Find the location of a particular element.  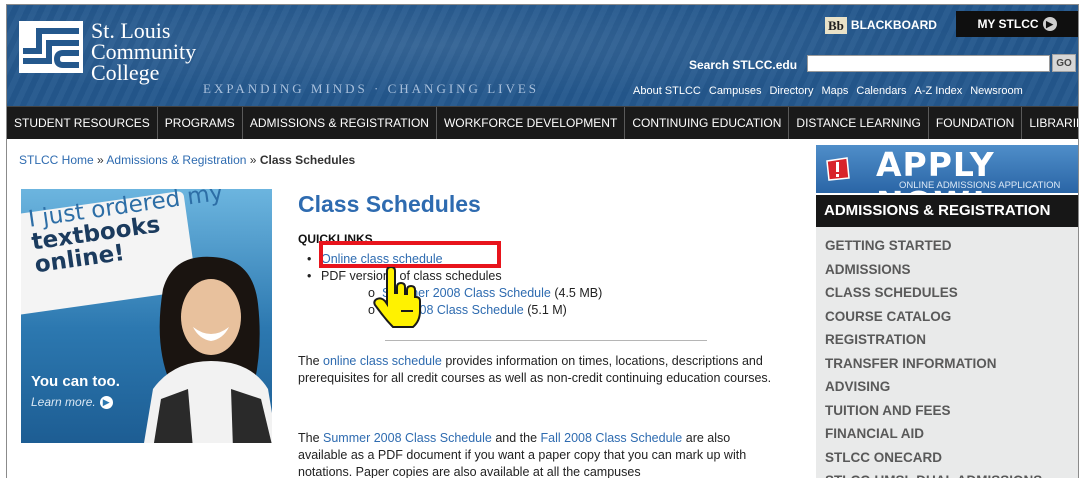

promo-cta: You can too. is located at coordinates (75, 381).